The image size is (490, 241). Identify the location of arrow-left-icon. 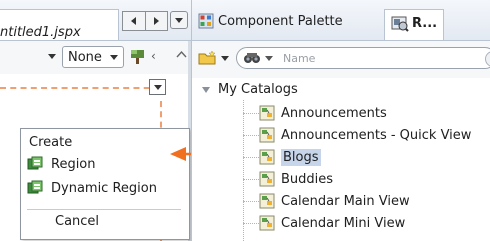
(134, 21).